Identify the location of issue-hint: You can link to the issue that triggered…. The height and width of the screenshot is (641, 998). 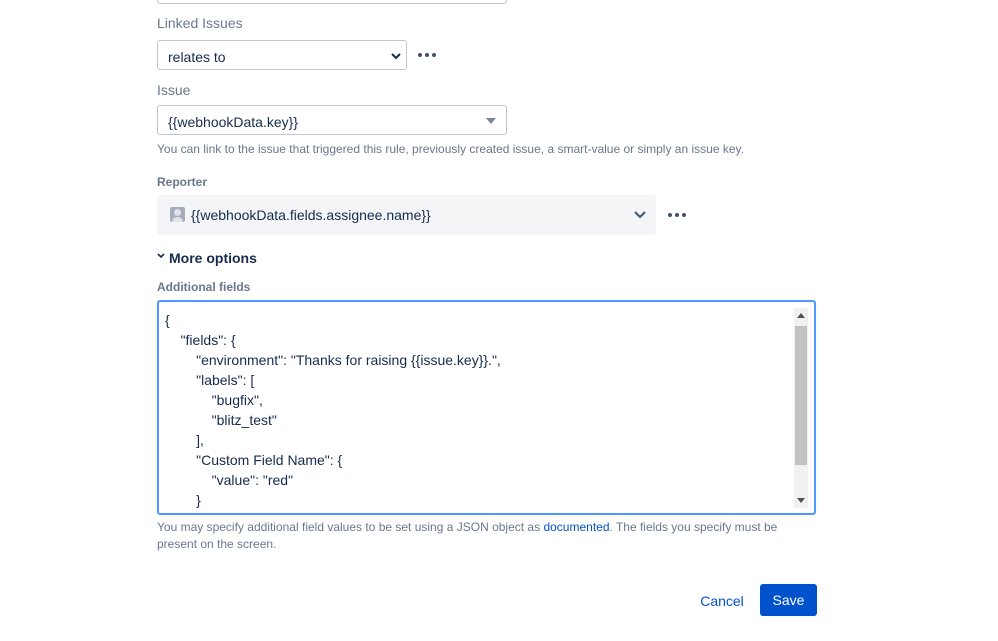
(450, 149).